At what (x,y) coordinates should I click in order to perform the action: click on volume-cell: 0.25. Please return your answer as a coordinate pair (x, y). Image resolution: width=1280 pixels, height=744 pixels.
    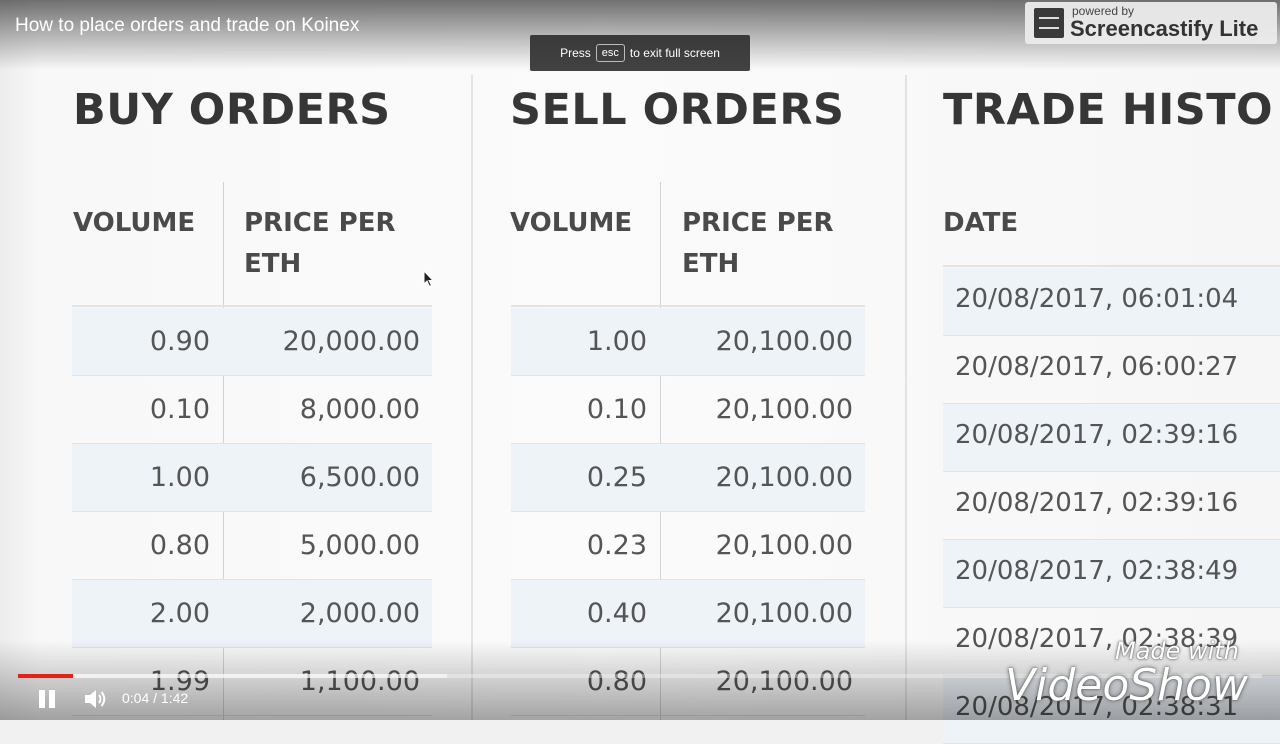
    Looking at the image, I should click on (616, 477).